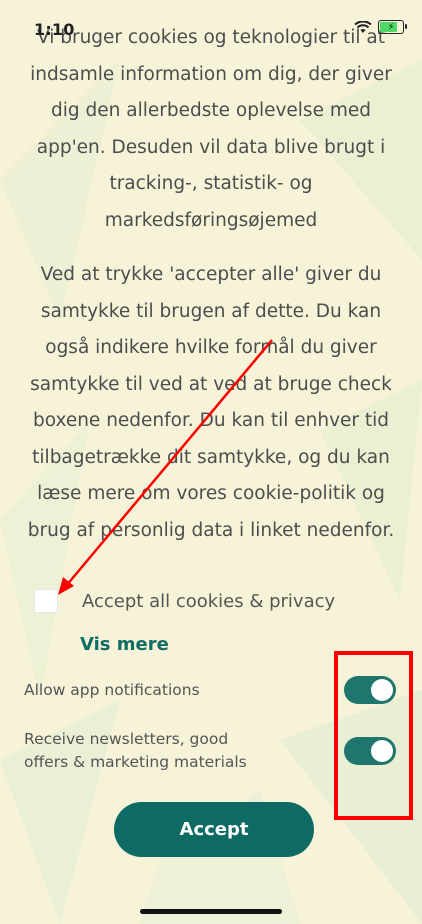 The width and height of the screenshot is (422, 924). Describe the element at coordinates (214, 829) in the screenshot. I see `accept-button: Accept` at that location.